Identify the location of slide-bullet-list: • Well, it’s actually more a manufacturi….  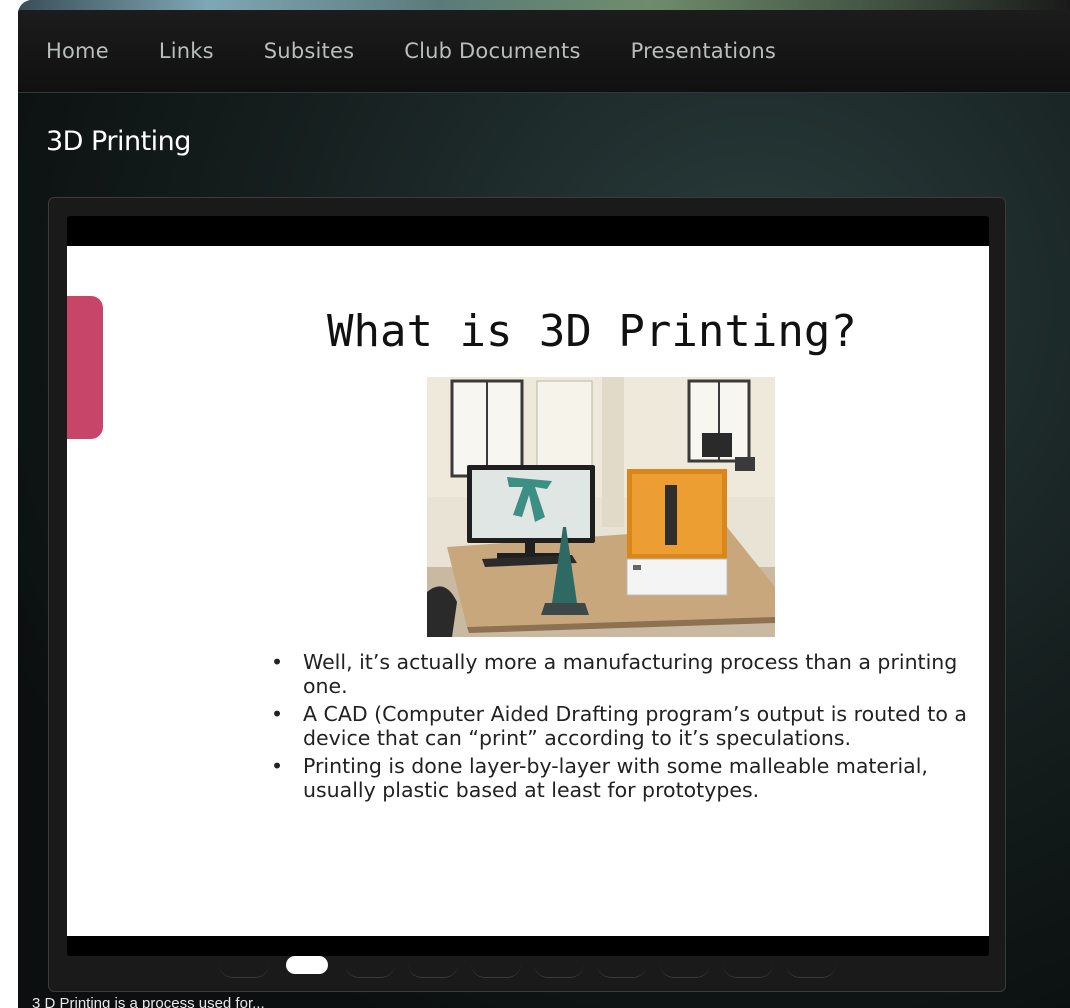
(617, 728).